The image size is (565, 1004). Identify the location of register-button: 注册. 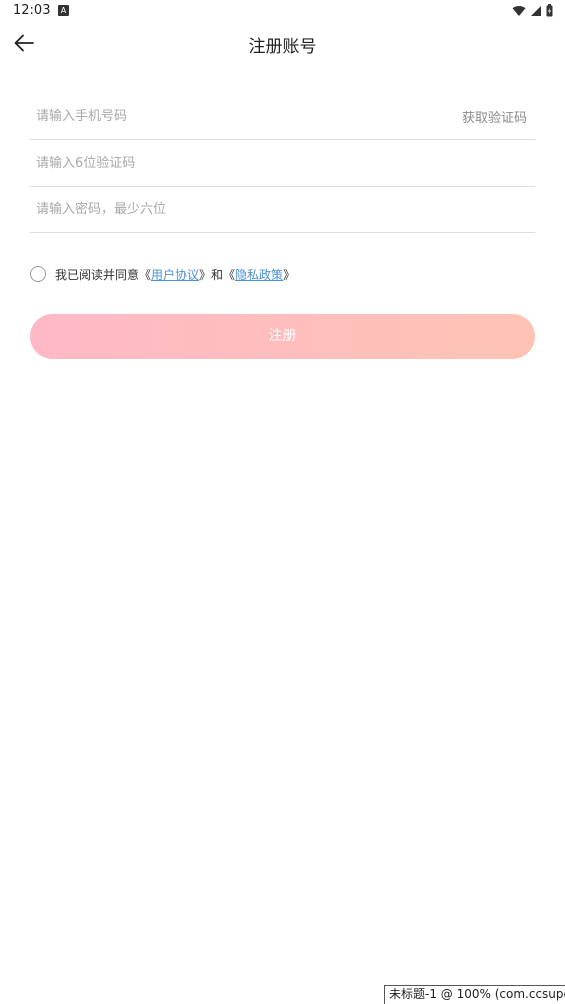
(282, 336).